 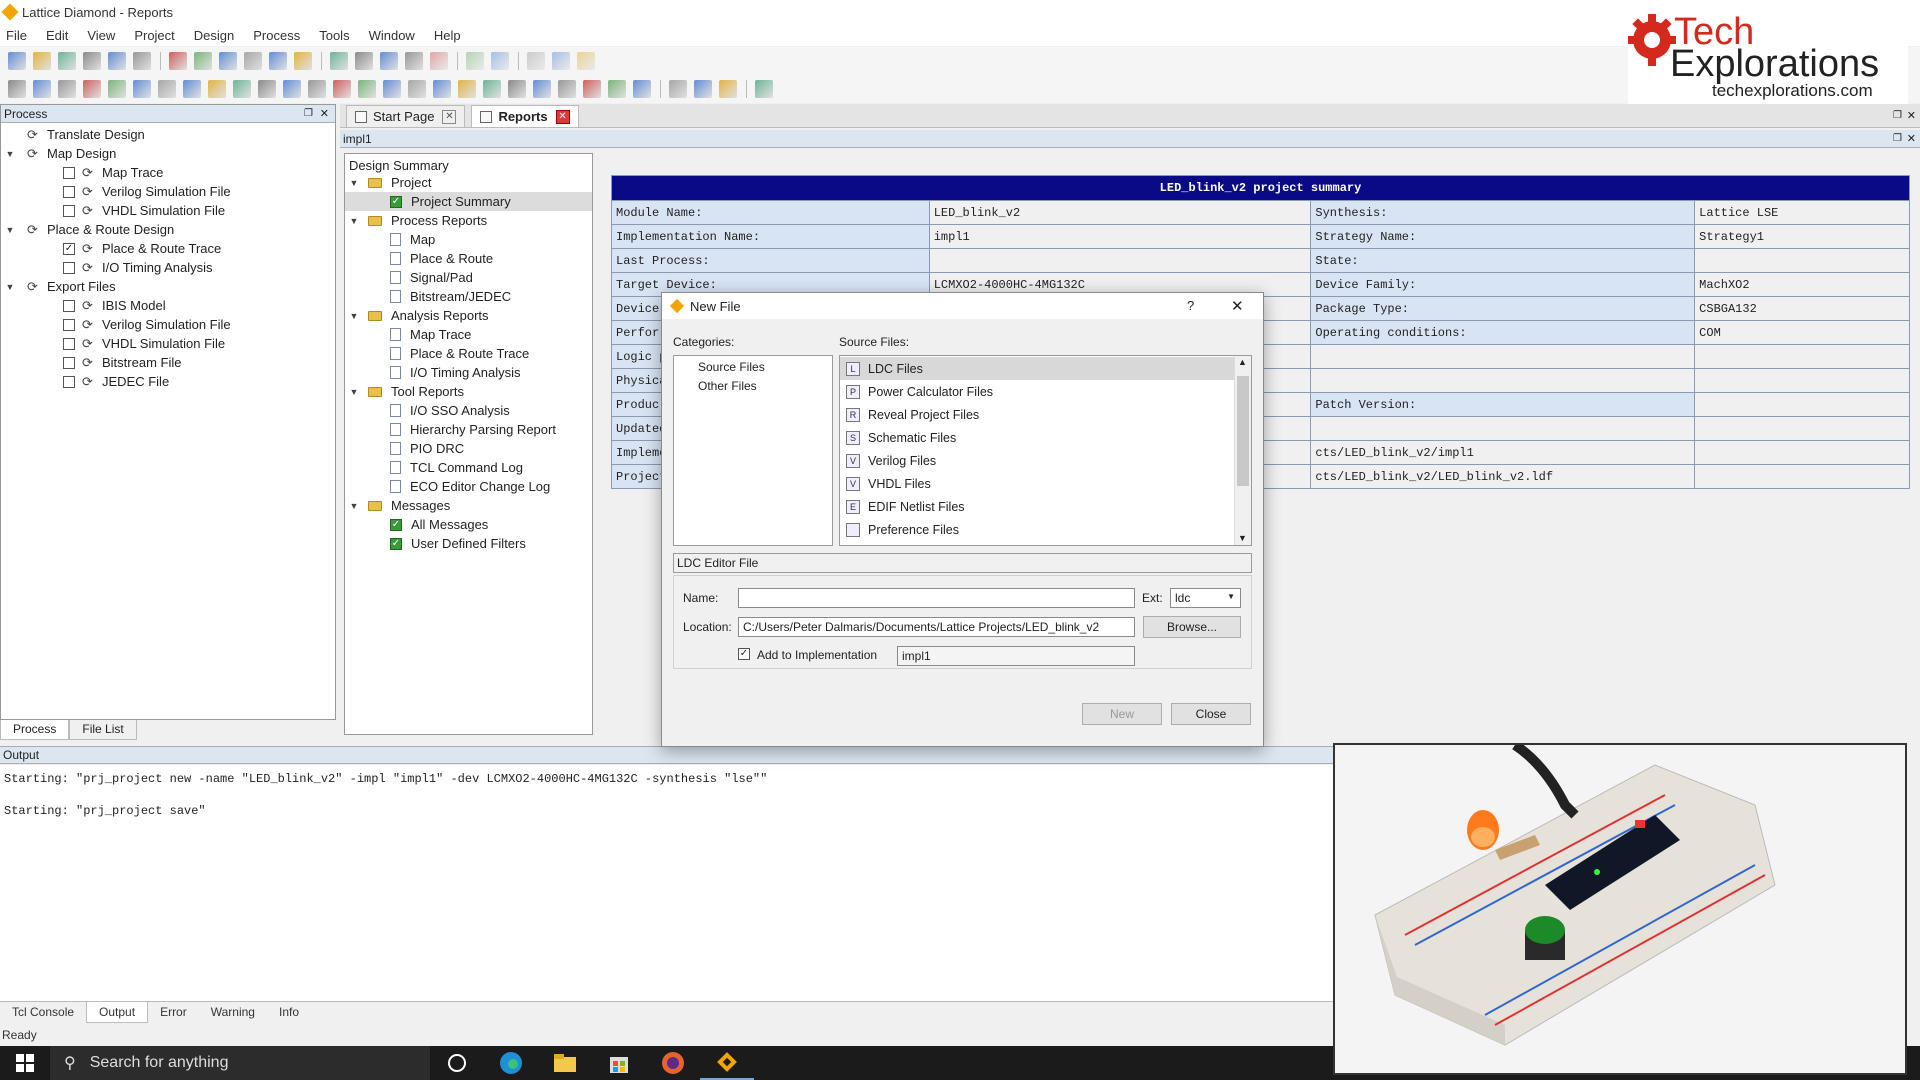 I want to click on lattice-diamond-taskbar-icon, so click(x=727, y=1063).